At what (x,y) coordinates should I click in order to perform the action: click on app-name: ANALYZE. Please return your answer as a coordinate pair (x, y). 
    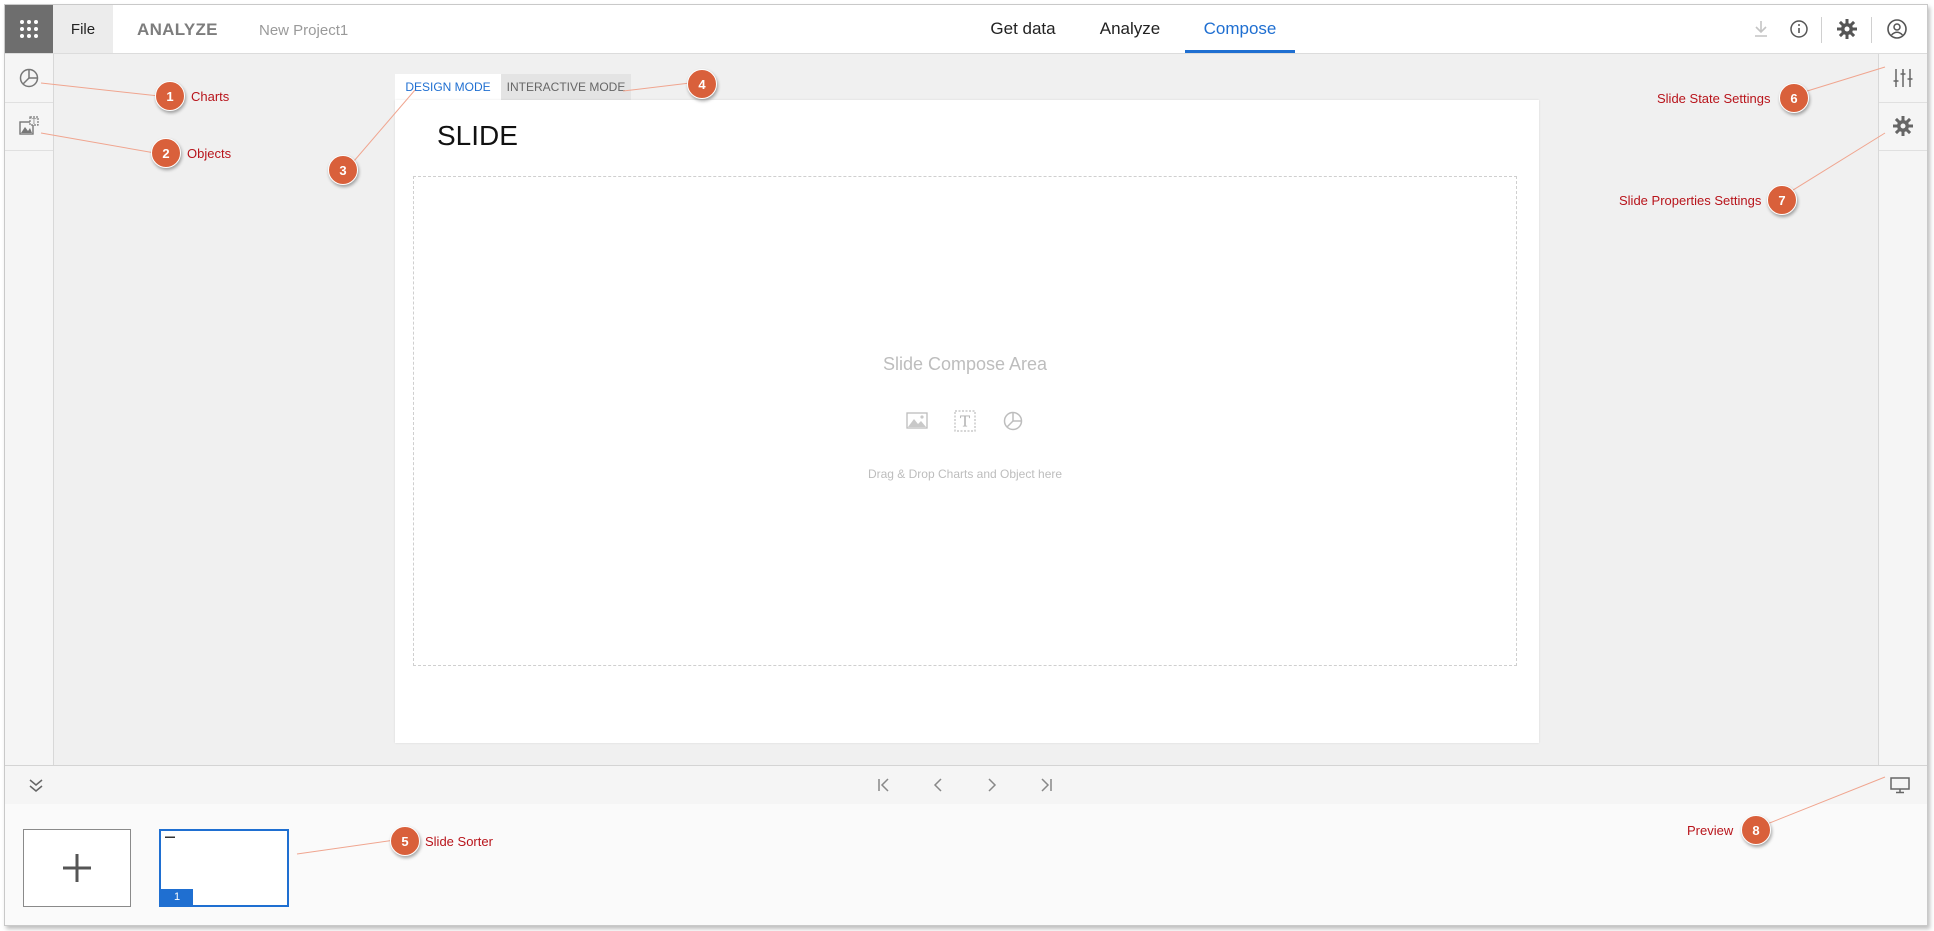
    Looking at the image, I should click on (177, 29).